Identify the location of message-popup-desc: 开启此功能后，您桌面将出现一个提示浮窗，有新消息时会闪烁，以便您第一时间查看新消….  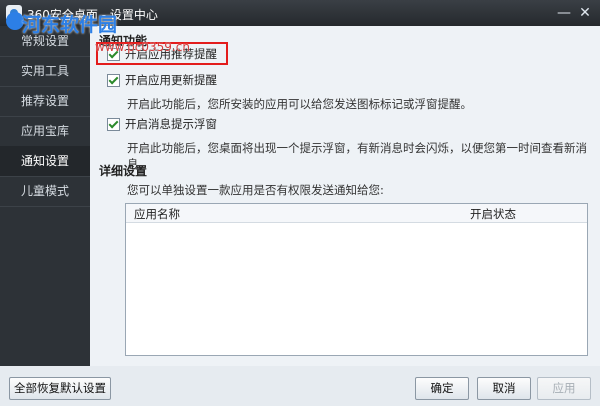
(357, 156).